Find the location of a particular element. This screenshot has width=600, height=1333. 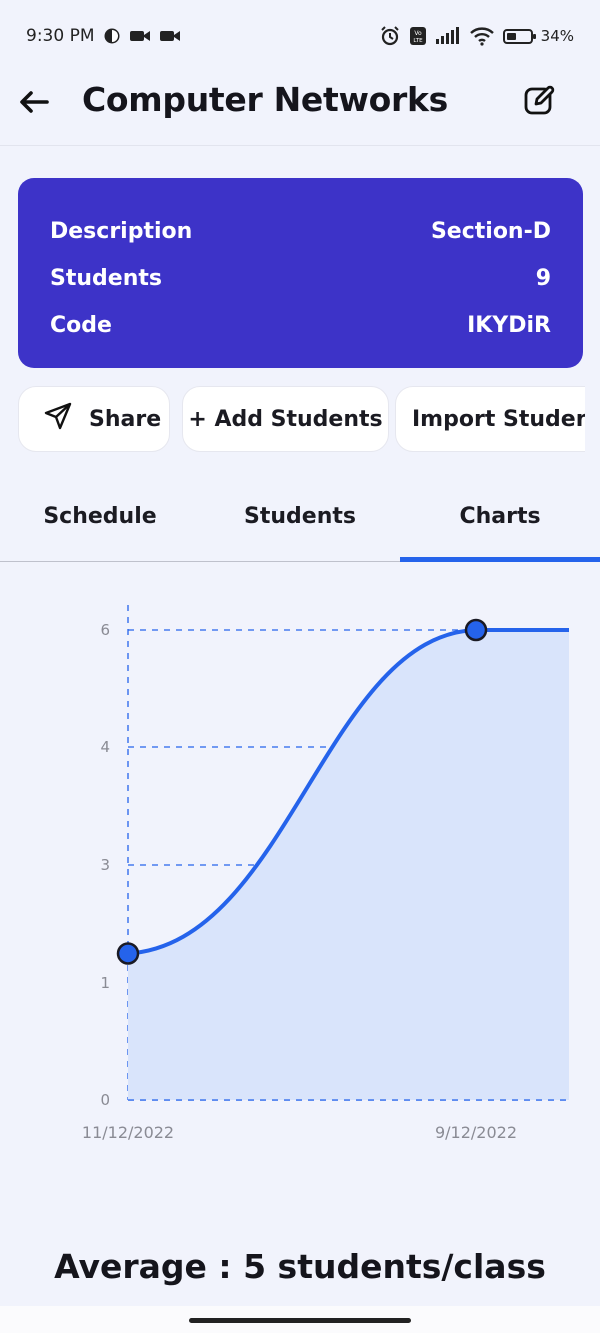

x-tick-label: 11/12/2022 is located at coordinates (128, 1132).